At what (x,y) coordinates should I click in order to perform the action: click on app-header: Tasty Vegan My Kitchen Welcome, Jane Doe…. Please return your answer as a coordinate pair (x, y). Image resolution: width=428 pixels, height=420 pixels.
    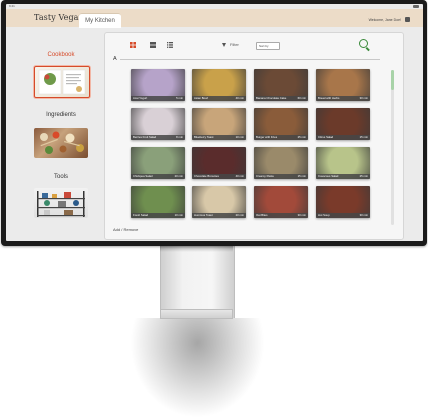
    Looking at the image, I should click on (214, 18).